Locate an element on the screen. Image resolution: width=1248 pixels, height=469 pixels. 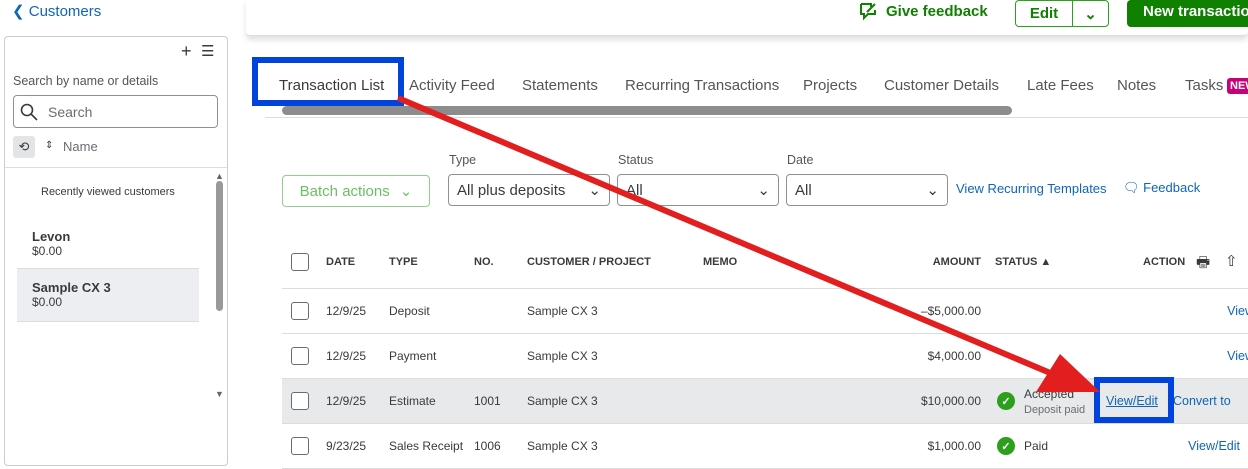
new-transaction-button: New transaction is located at coordinates (1187, 13).